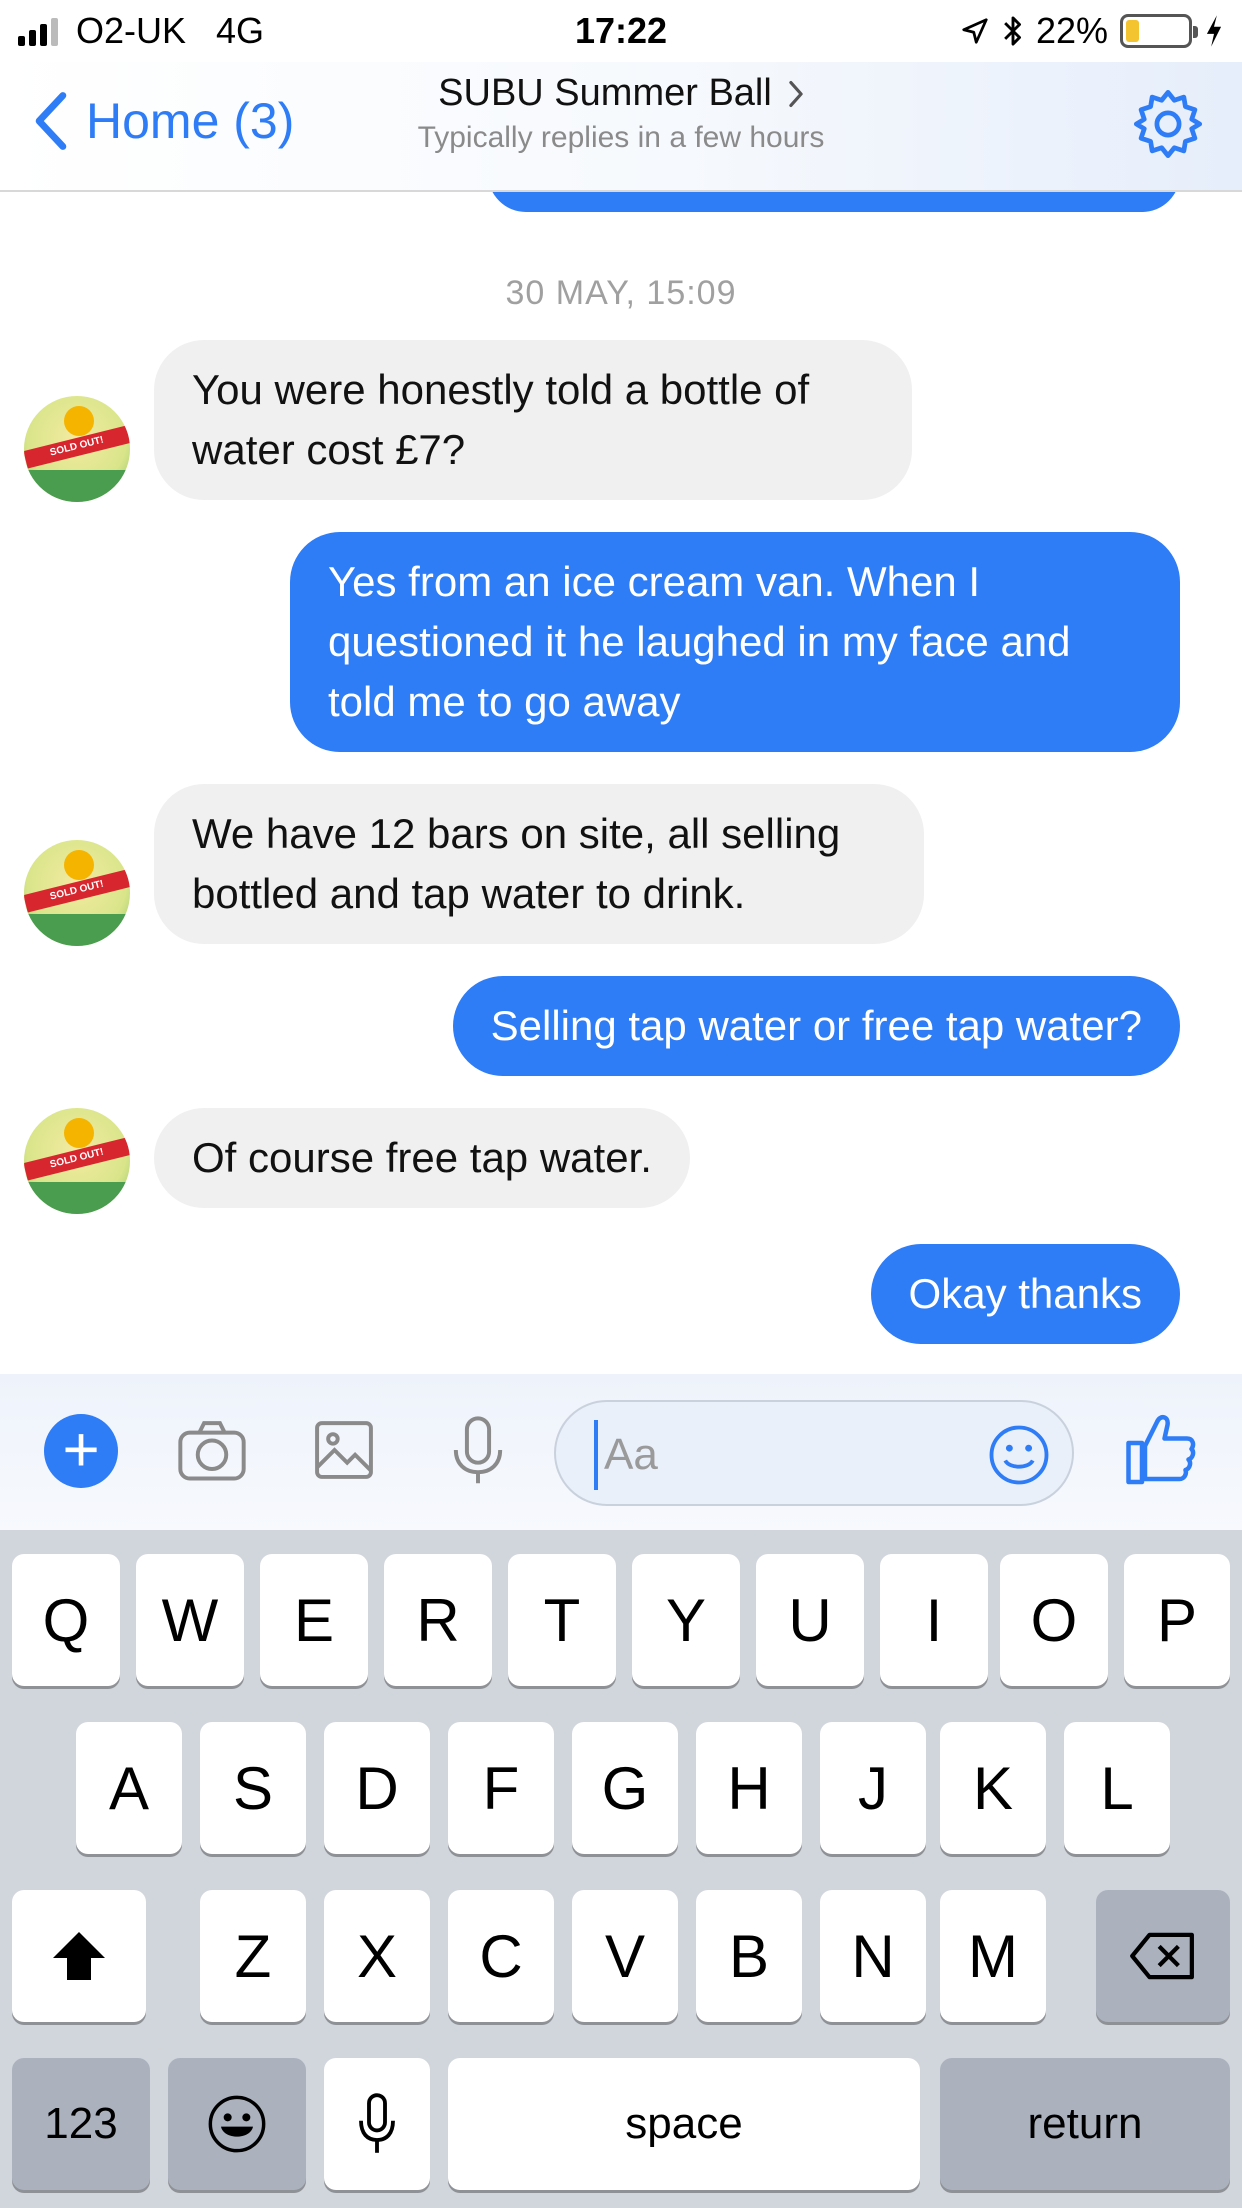 The image size is (1242, 2208). Describe the element at coordinates (314, 1620) in the screenshot. I see `key-e: E` at that location.